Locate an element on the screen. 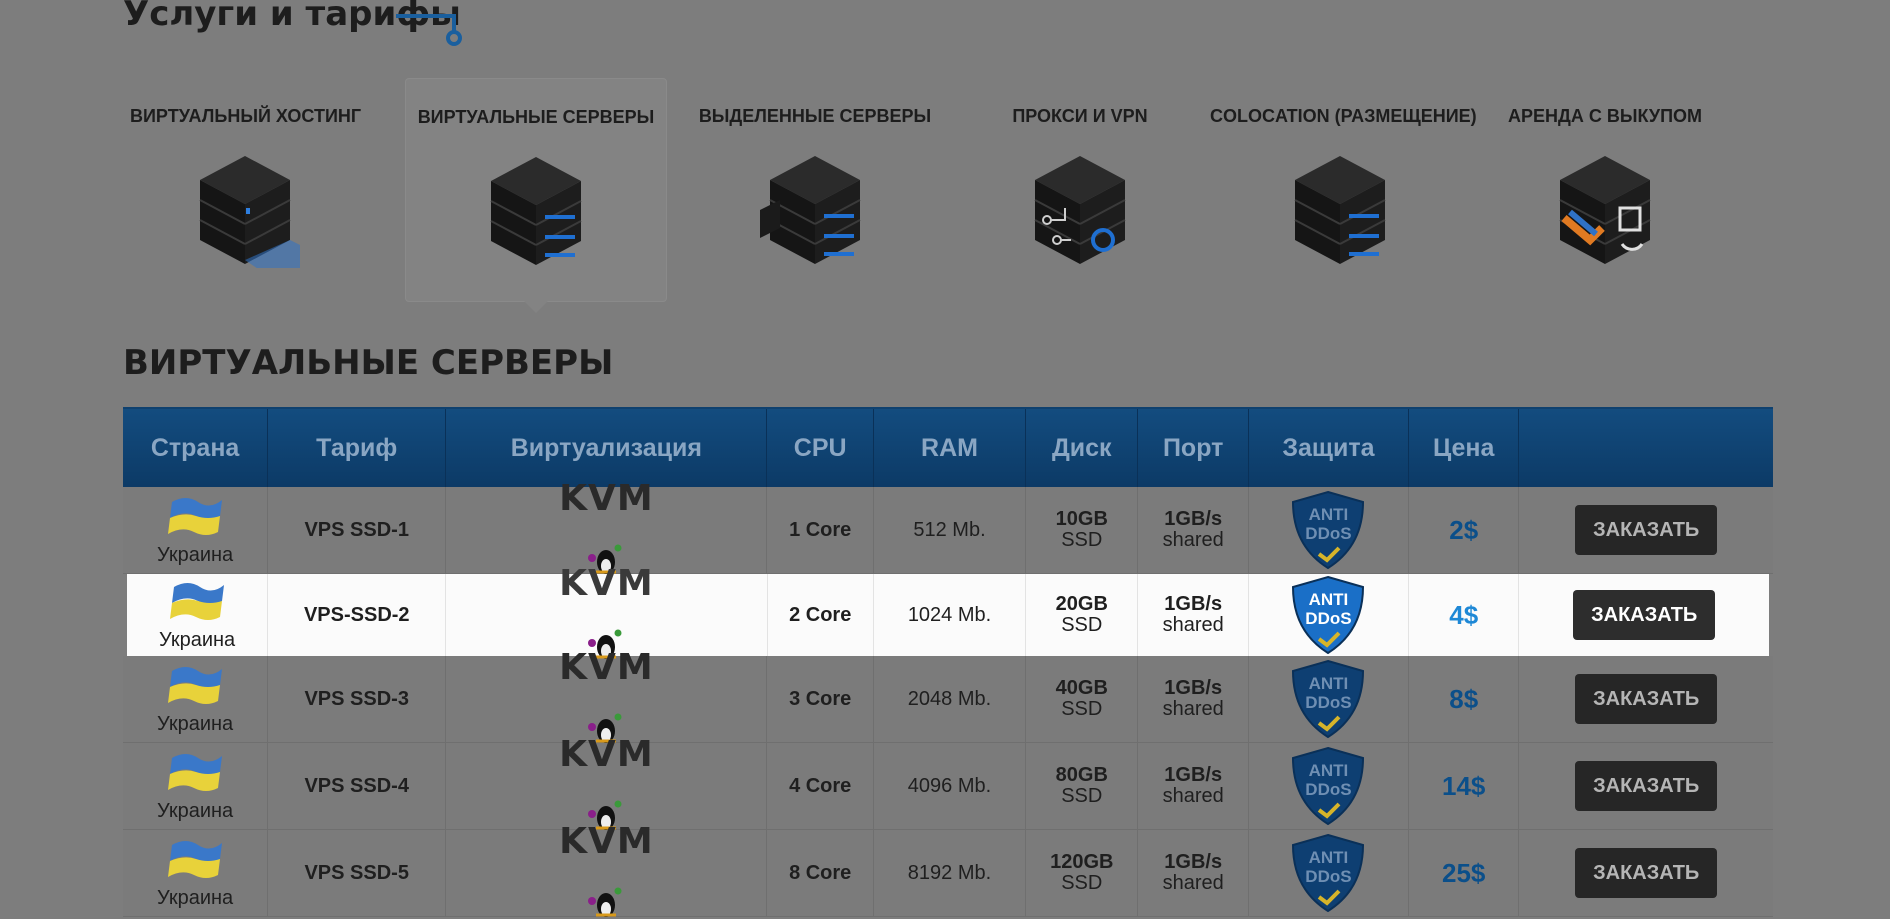 Image resolution: width=1890 pixels, height=919 pixels. cpu-cell: 4 Core is located at coordinates (820, 786).